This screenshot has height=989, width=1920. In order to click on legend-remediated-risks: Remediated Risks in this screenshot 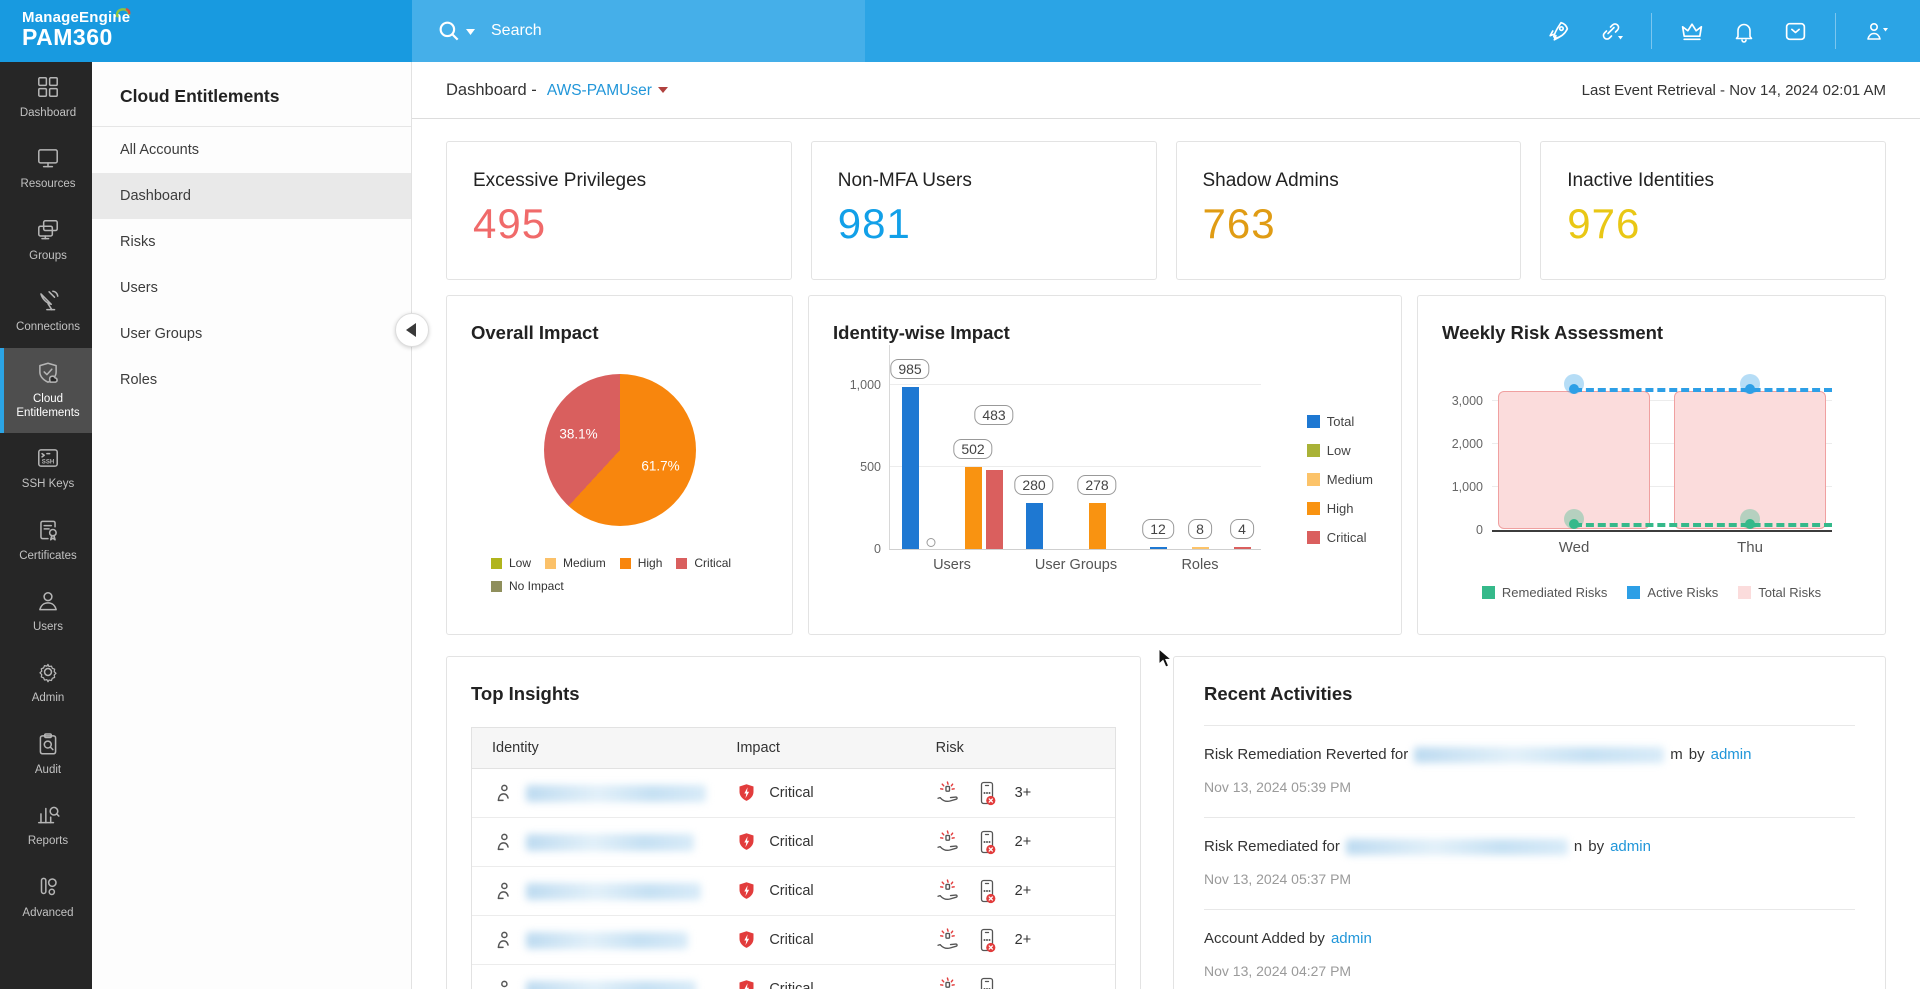, I will do `click(1544, 592)`.